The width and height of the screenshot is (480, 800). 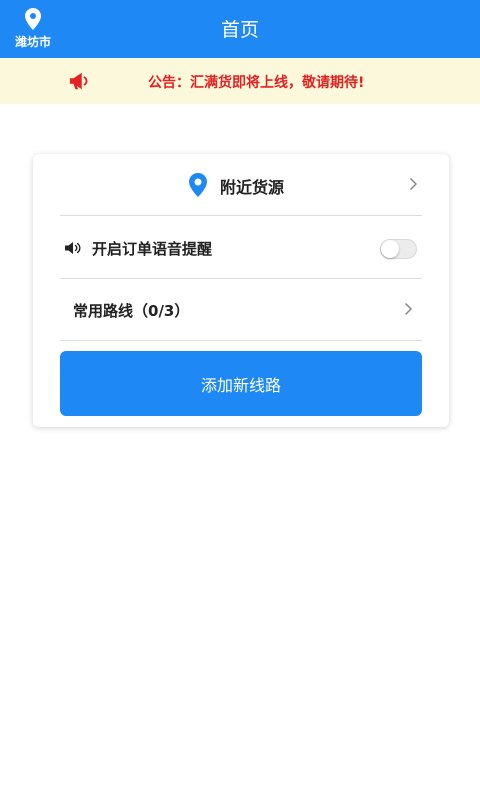 I want to click on voice-reminder-label: 开启订单语音提醒, so click(x=152, y=249).